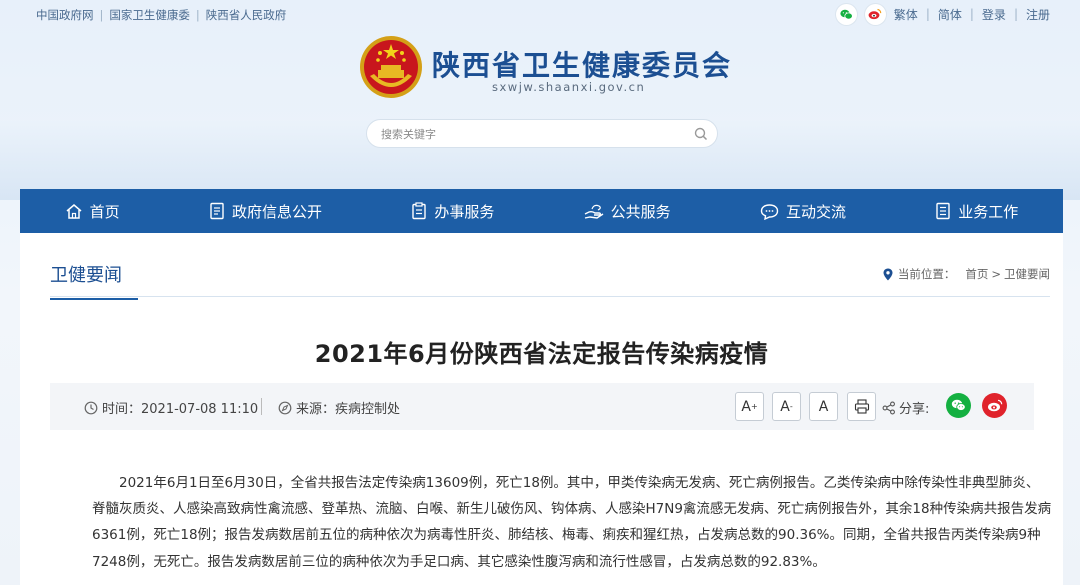  I want to click on link-shaanxi-gov: 陕西省人民政府, so click(246, 15).